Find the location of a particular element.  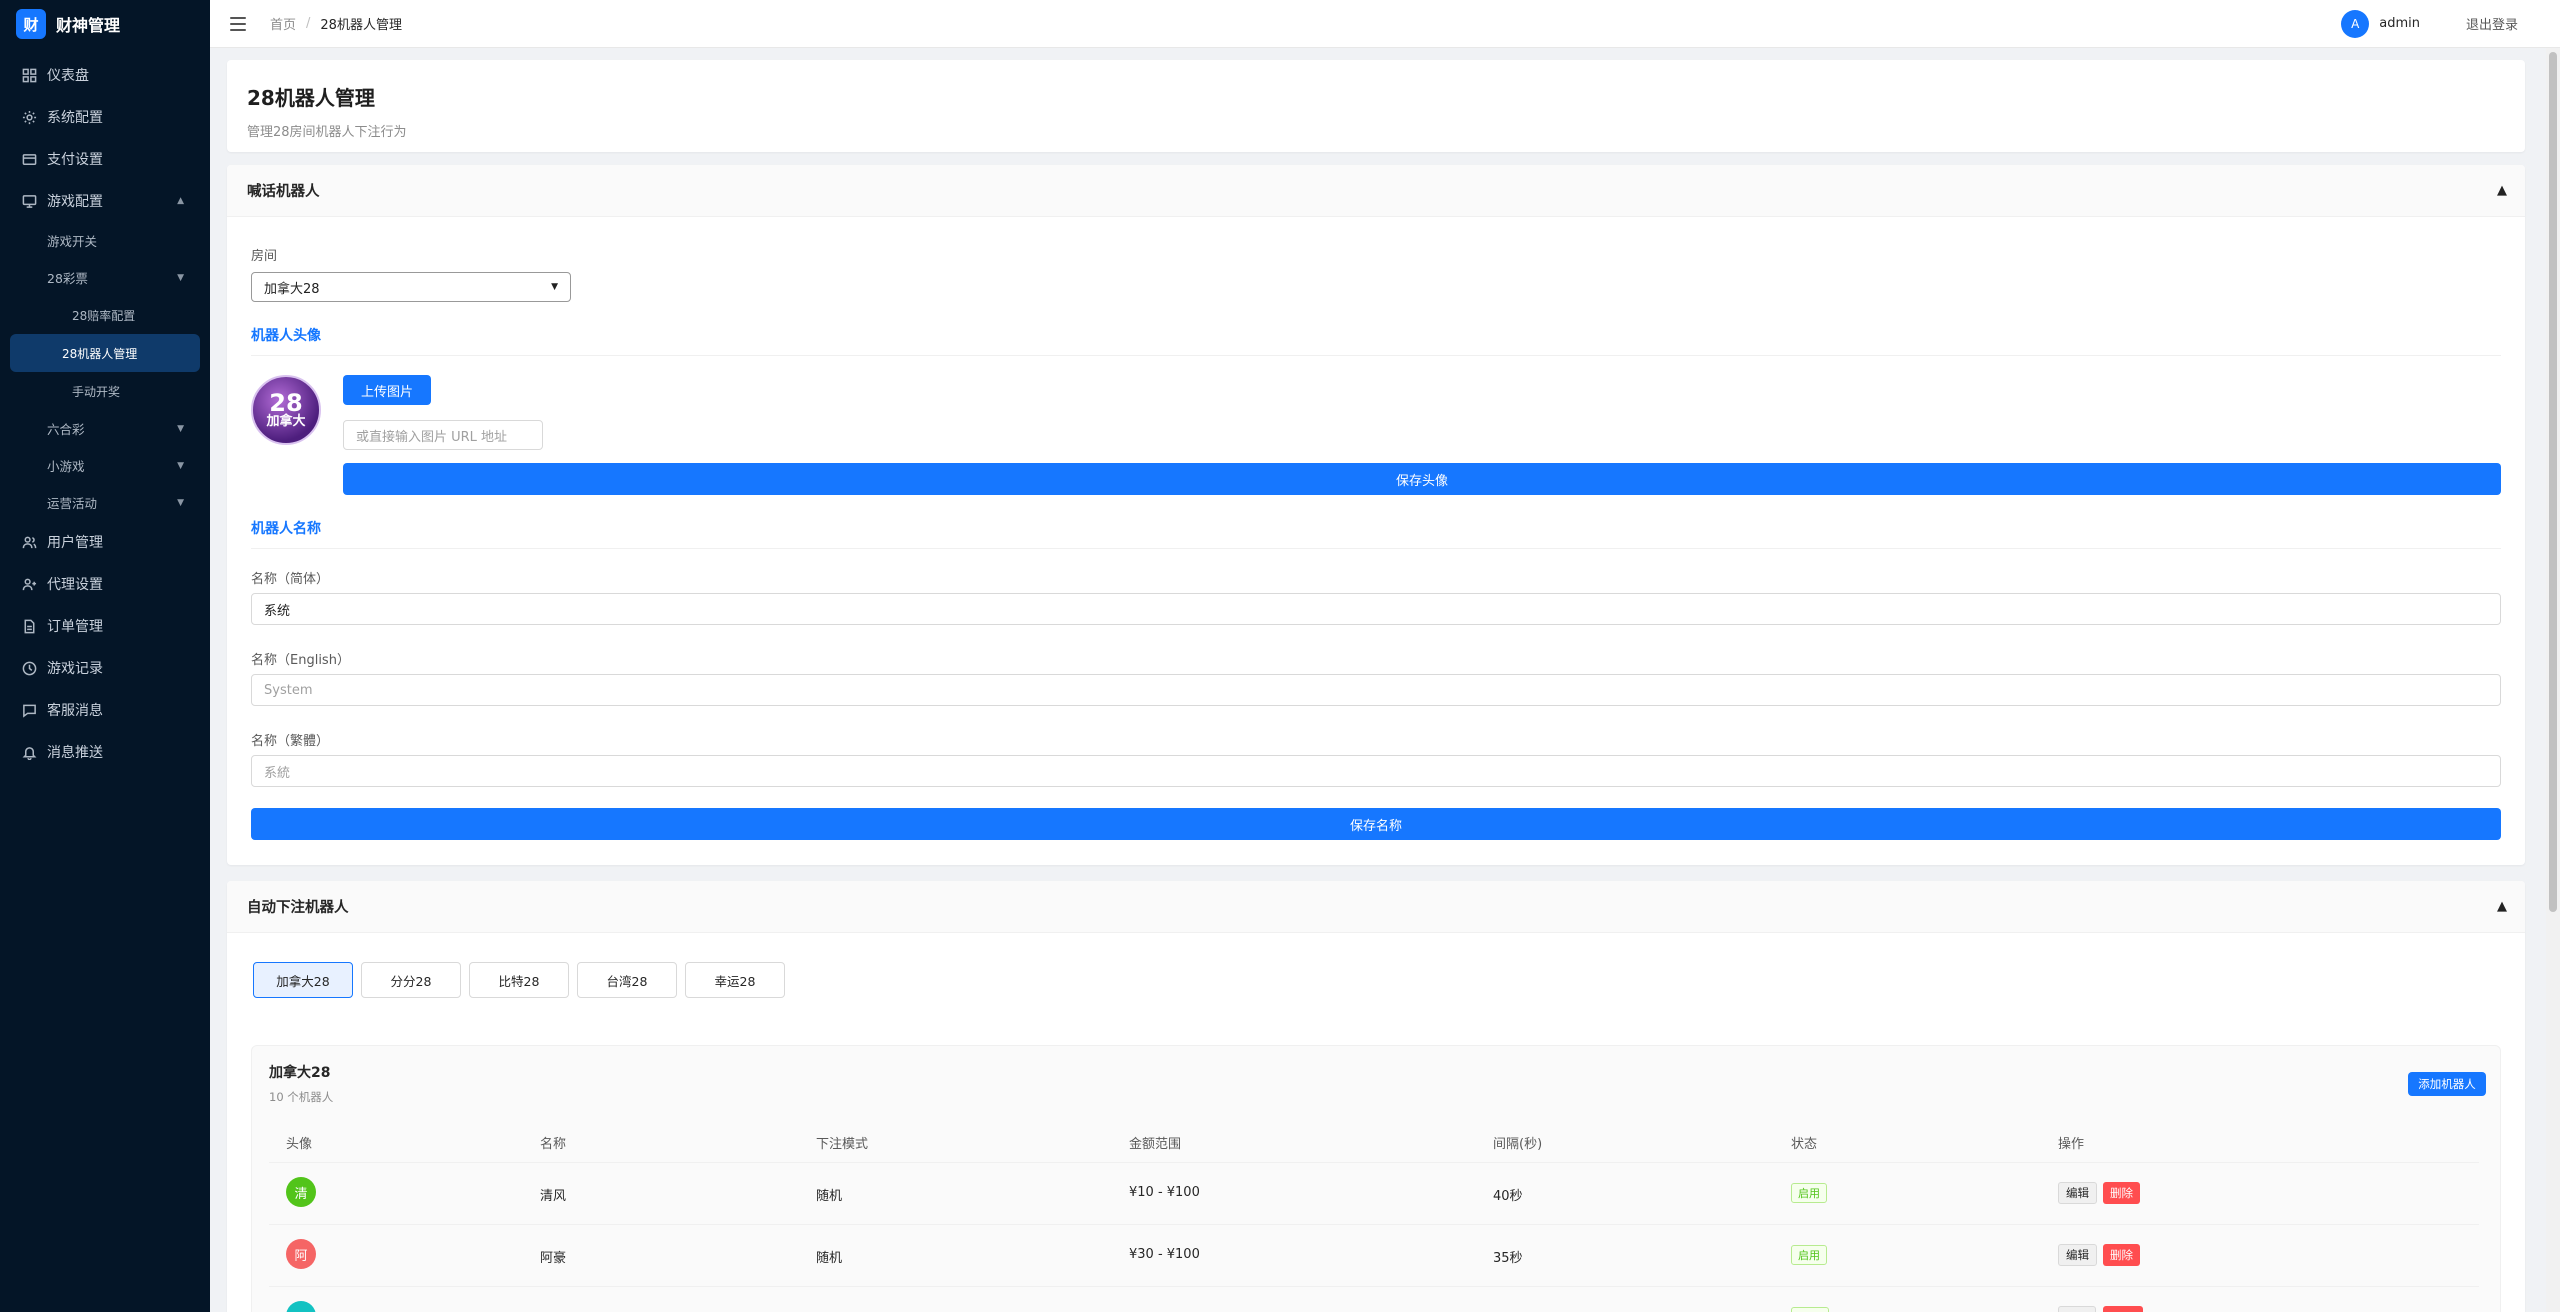

name-tw-label: 名称（繁體） is located at coordinates (290, 741).